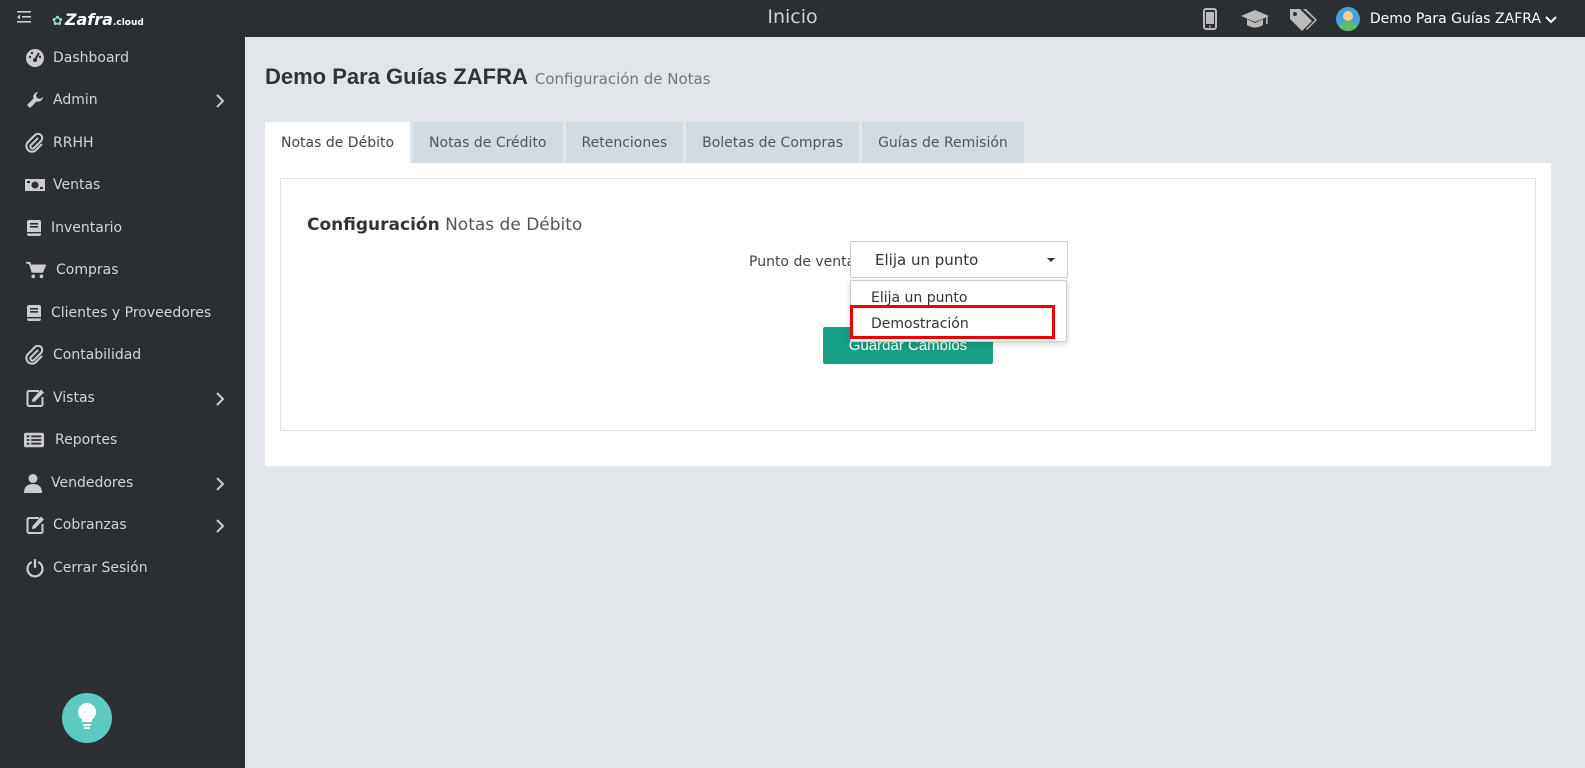 This screenshot has height=768, width=1585. Describe the element at coordinates (35, 100) in the screenshot. I see `wrench-icon` at that location.